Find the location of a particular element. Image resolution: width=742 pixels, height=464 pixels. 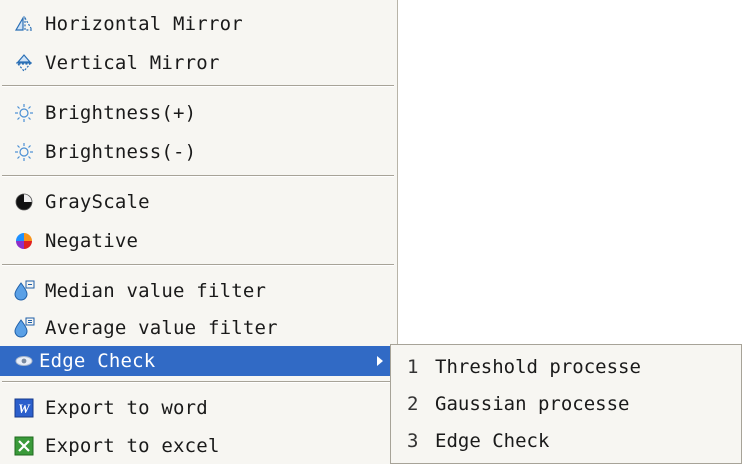

excel-icon is located at coordinates (24, 446).